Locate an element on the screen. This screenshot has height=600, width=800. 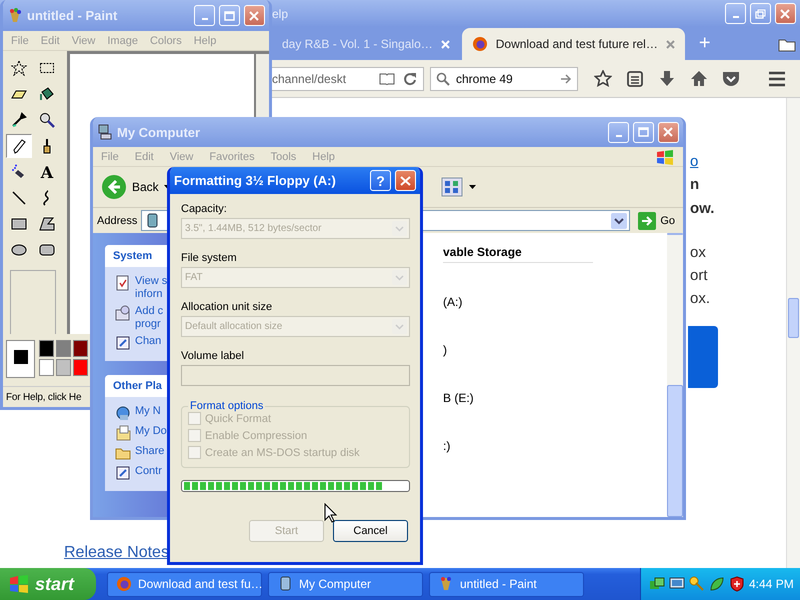
window-title: elp is located at coordinates (281, 13).